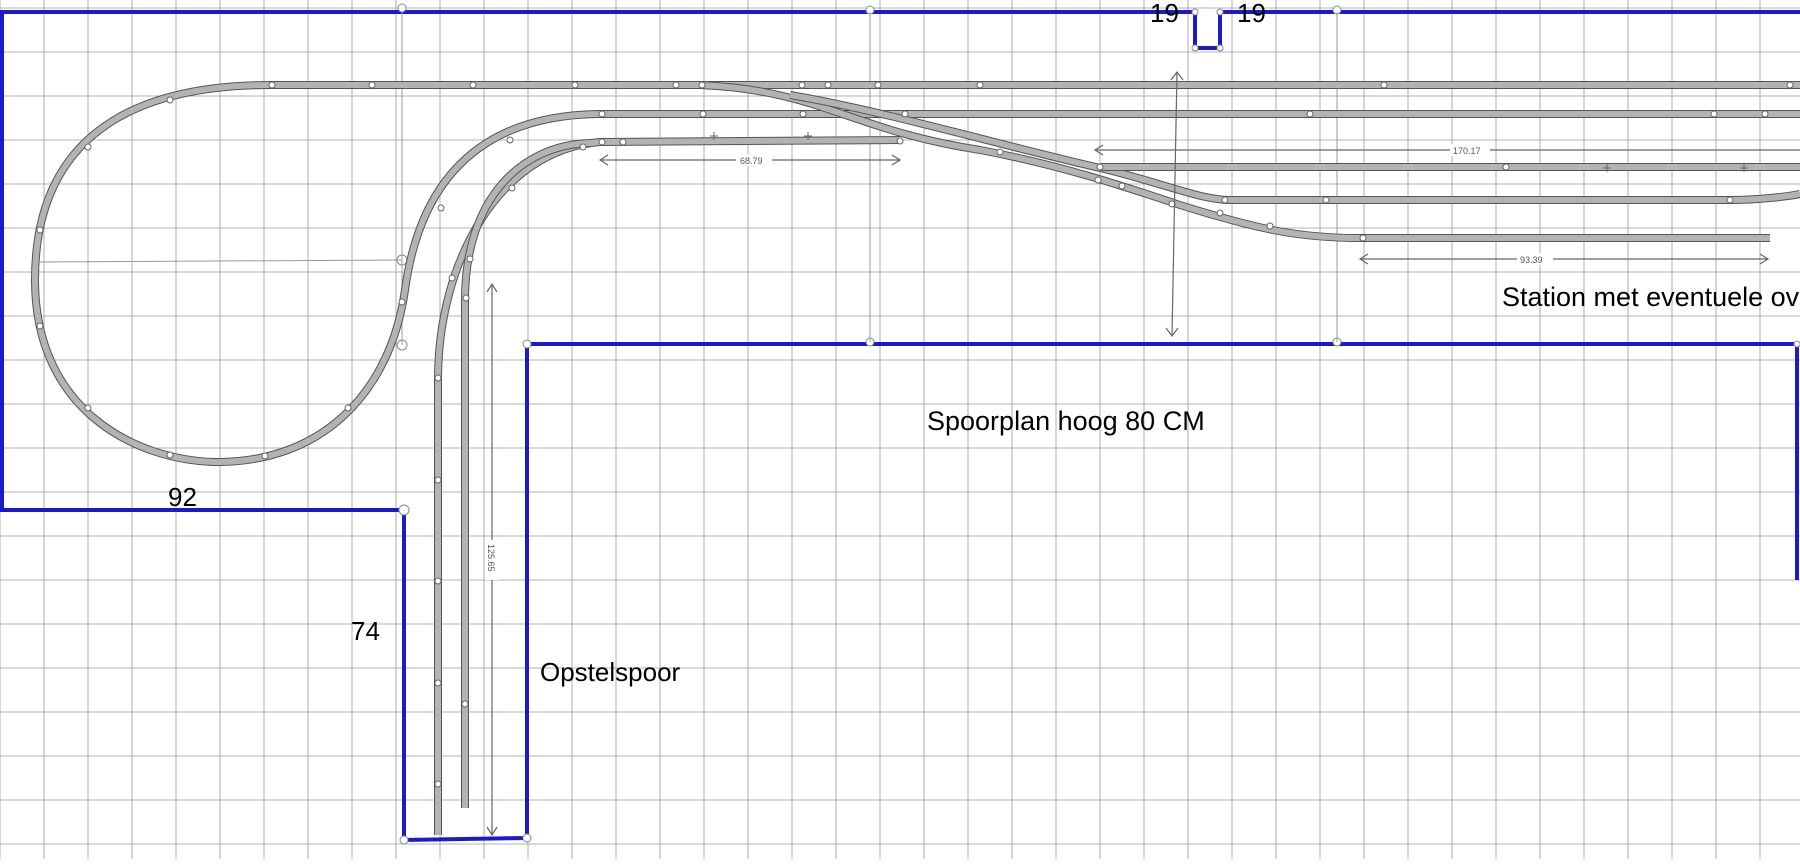 The height and width of the screenshot is (864, 1800). Describe the element at coordinates (1651, 297) in the screenshot. I see `label-station: Station met eventuele ov` at that location.